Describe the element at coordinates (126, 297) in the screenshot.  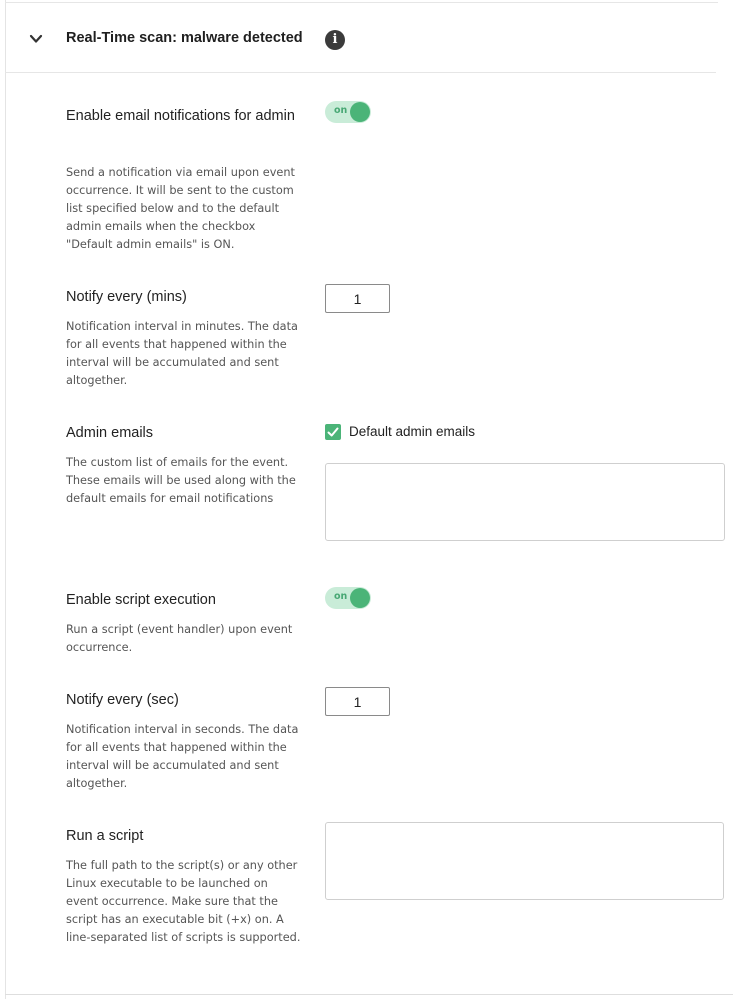
I see `notify-mins-label: Notify every (mins)` at that location.